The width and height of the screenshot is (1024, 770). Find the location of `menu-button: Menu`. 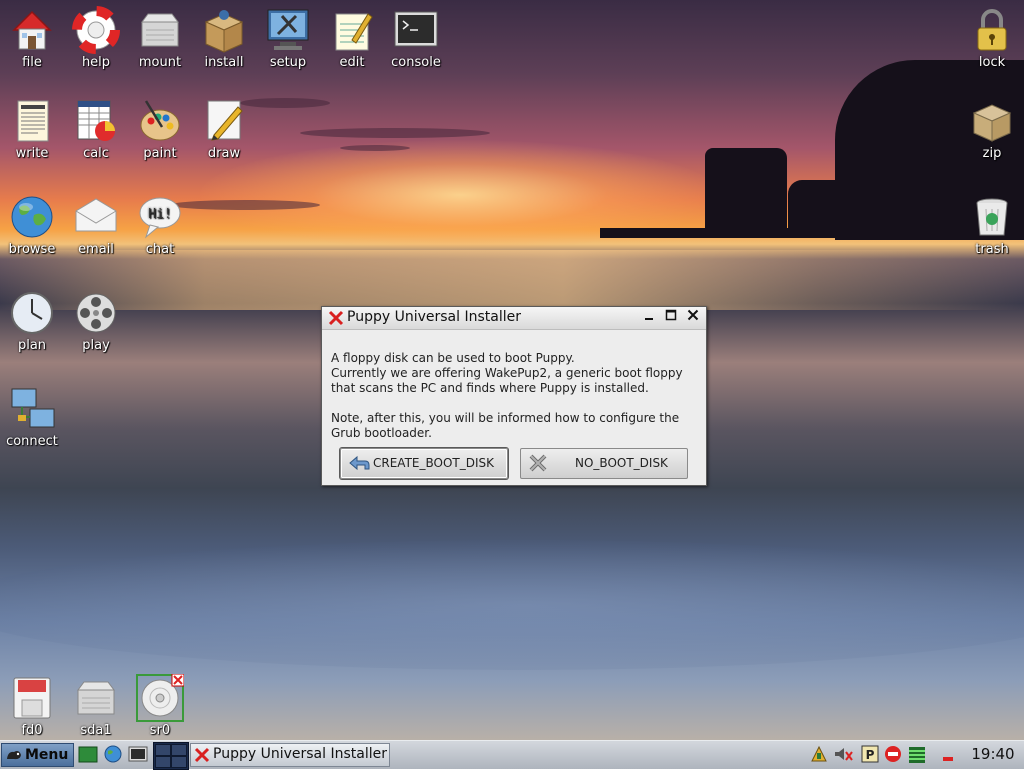

menu-button: Menu is located at coordinates (37, 755).